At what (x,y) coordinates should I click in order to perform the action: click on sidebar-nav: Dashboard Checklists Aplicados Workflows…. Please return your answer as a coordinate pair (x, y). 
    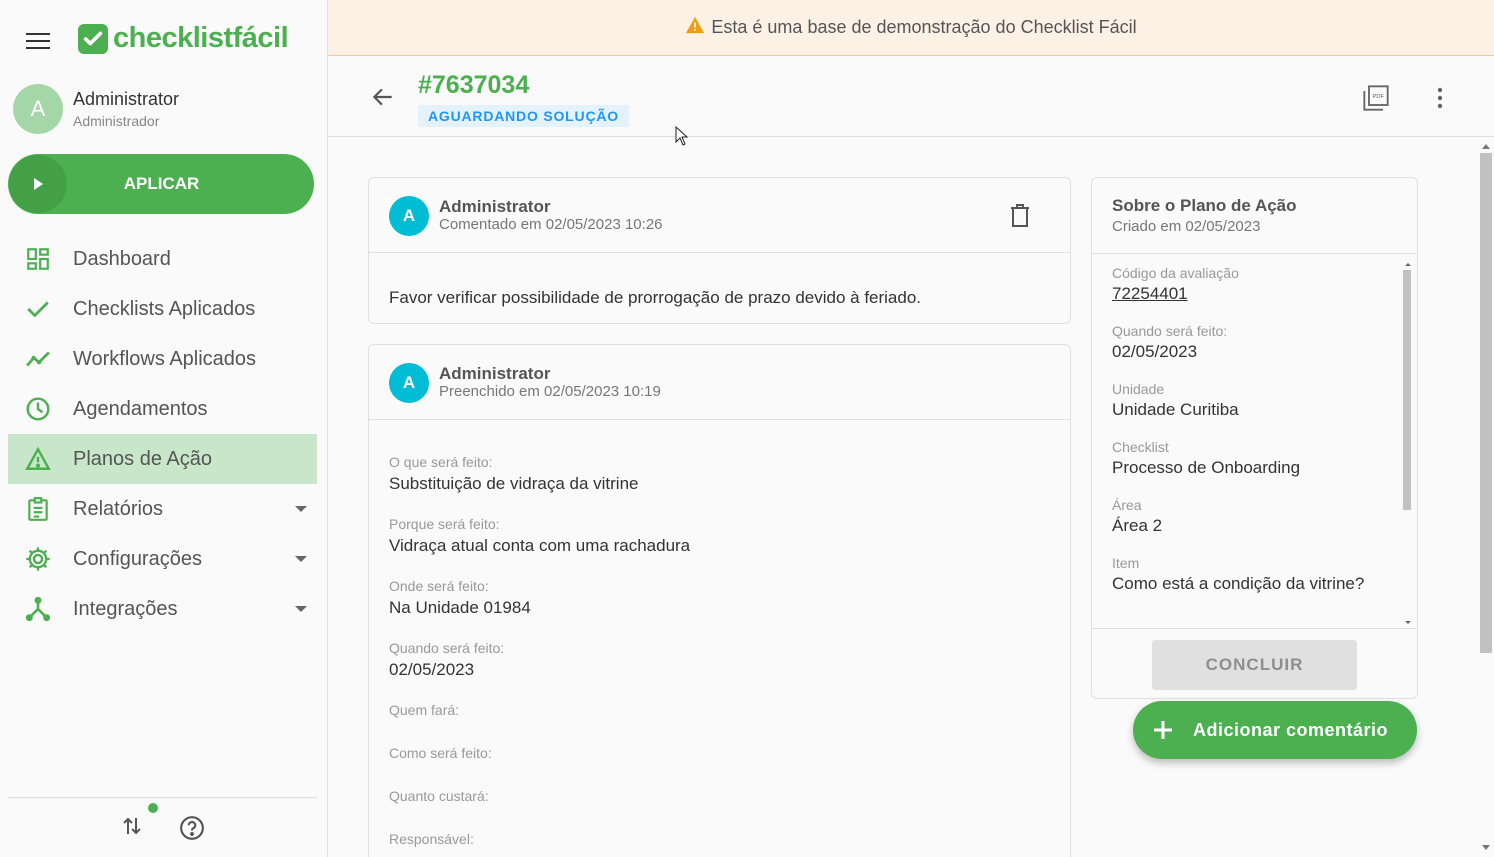
    Looking at the image, I should click on (162, 434).